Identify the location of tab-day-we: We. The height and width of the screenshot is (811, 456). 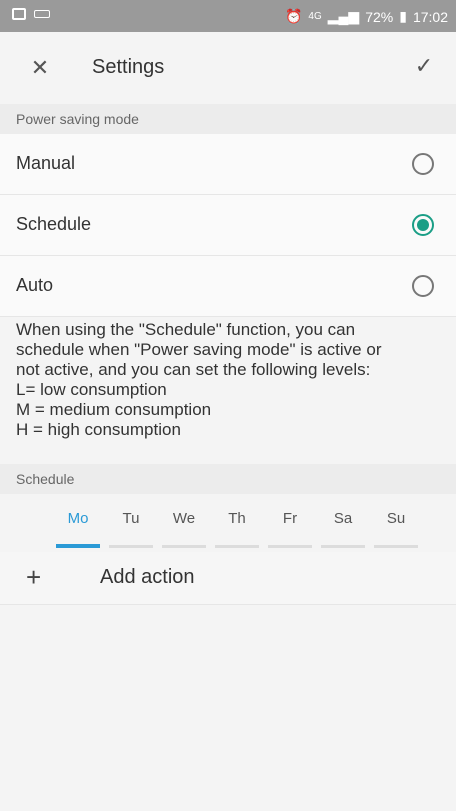
(184, 521).